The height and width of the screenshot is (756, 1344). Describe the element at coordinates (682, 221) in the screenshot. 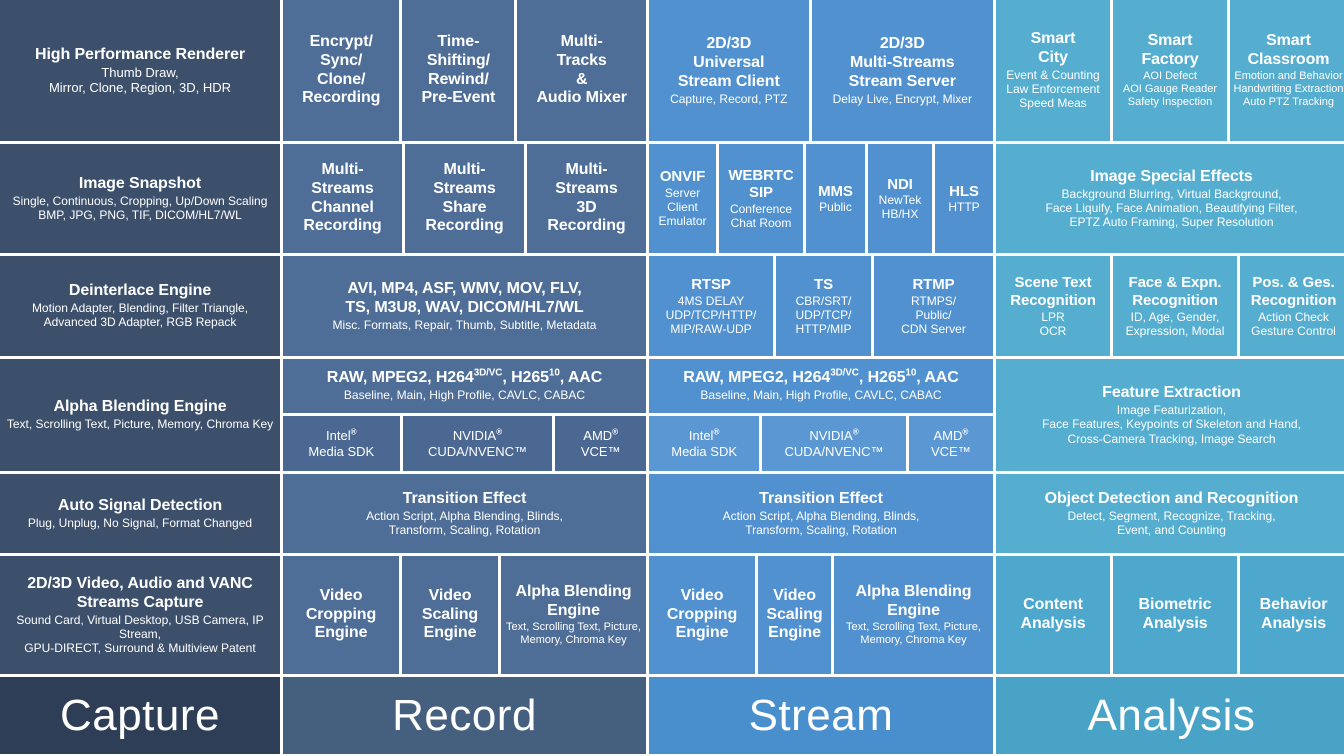

I see `cell-subtitle-line: Emulator` at that location.